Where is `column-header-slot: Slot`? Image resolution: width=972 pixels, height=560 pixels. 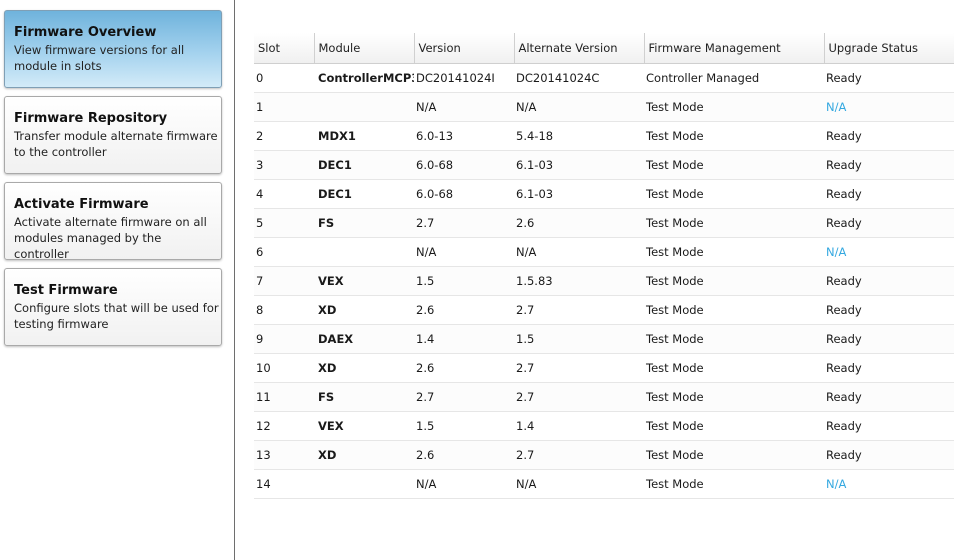 column-header-slot: Slot is located at coordinates (284, 48).